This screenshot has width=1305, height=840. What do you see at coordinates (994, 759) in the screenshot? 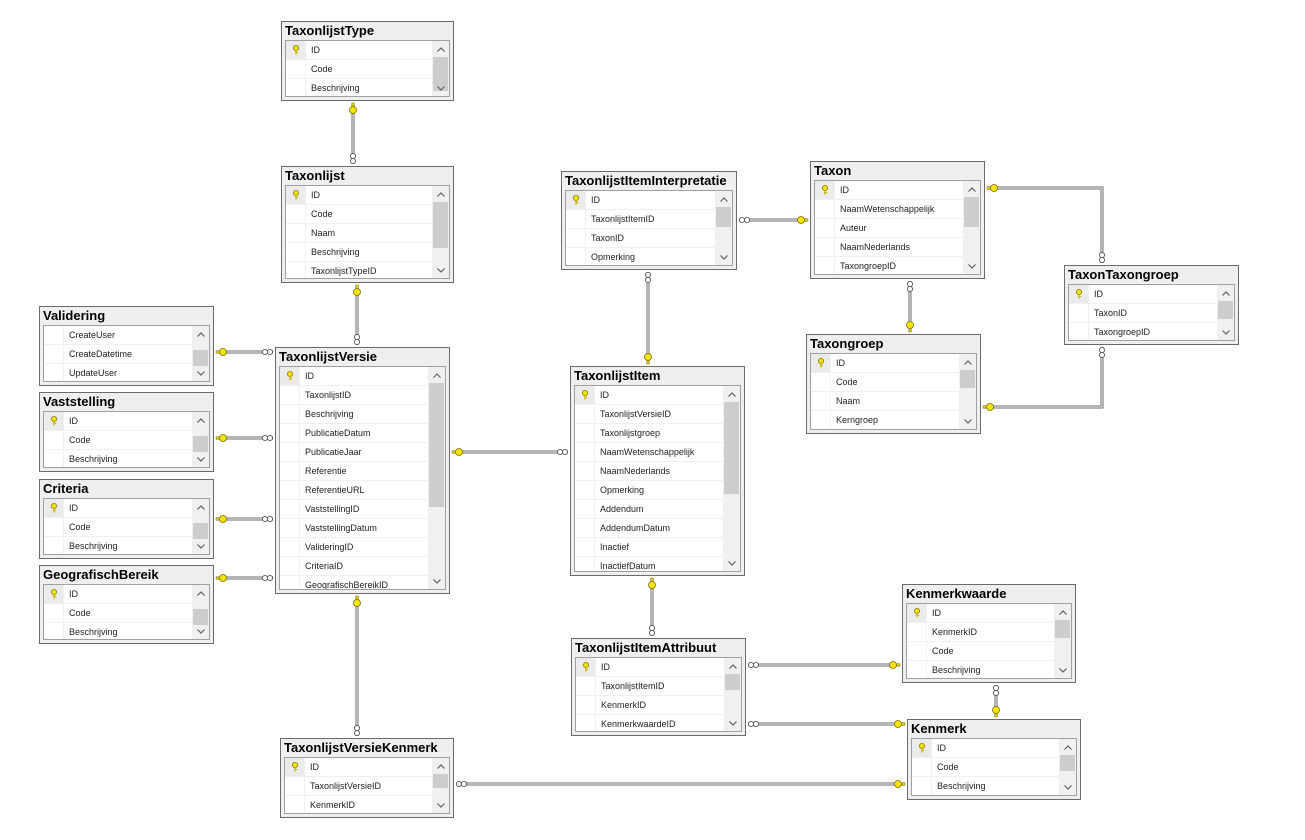
I see `table-kenmerk: Kenmerk ID Code Beschrijving` at bounding box center [994, 759].